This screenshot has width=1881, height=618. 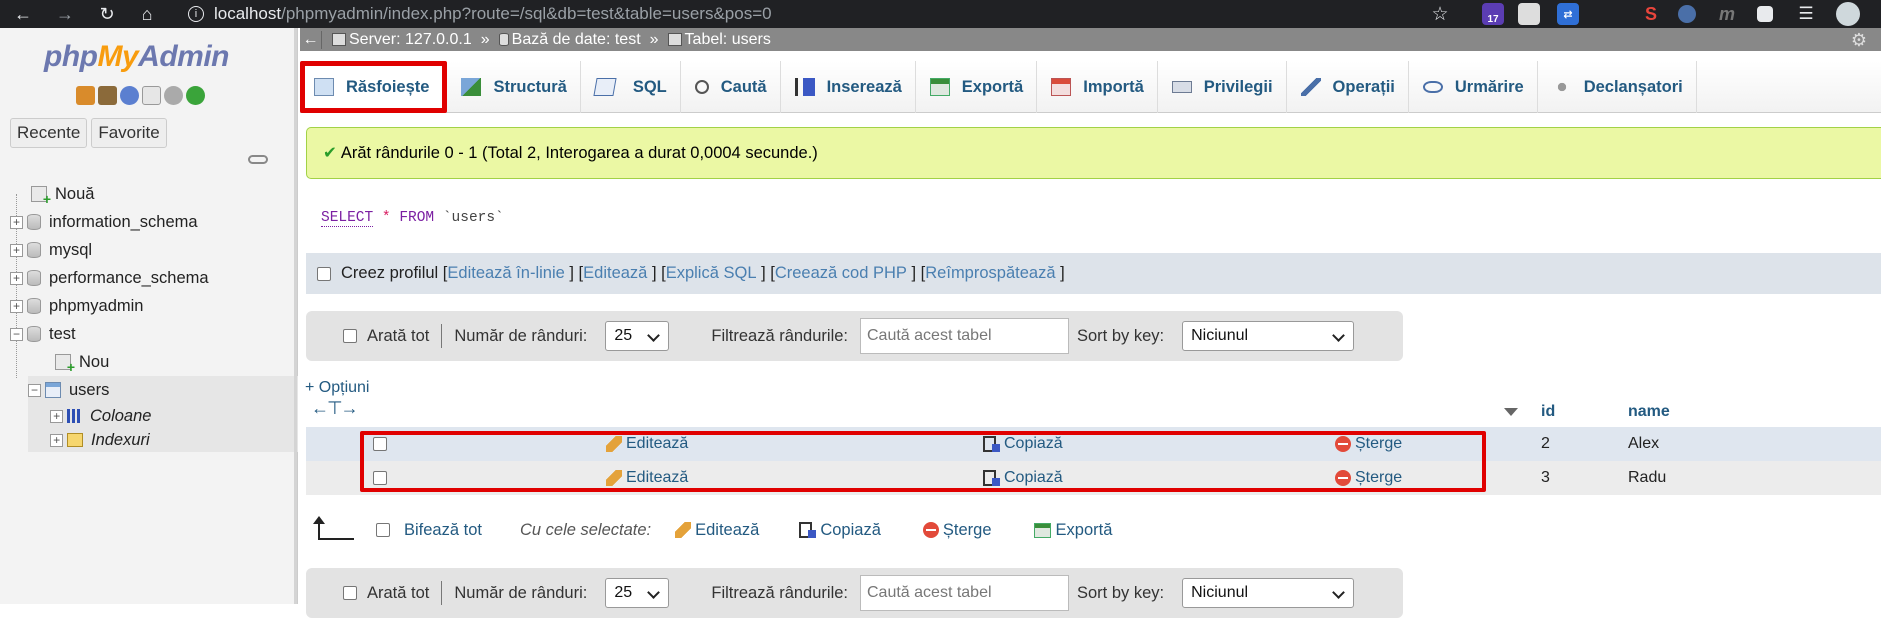 I want to click on cell-name: Alex, so click(x=1643, y=444).